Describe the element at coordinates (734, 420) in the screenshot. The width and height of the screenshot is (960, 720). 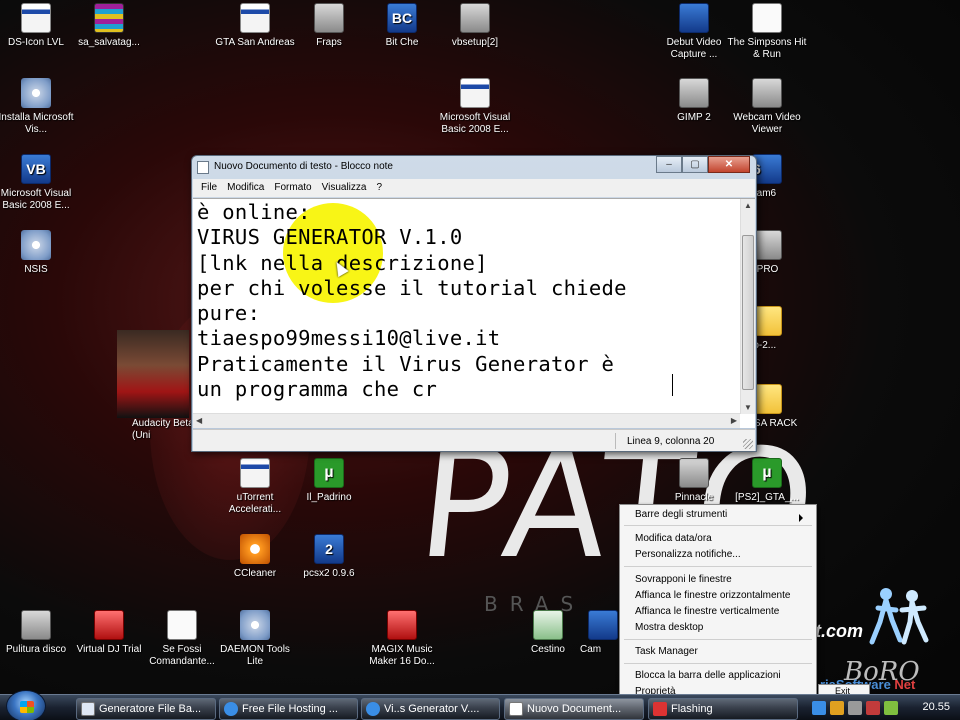
I see `scroll-right-icon: ▶` at that location.